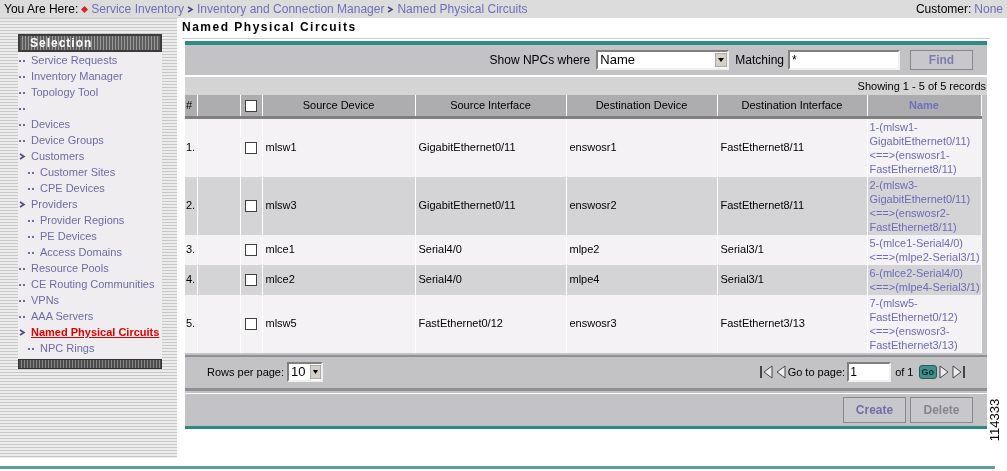 This screenshot has width=1007, height=471. What do you see at coordinates (874, 409) in the screenshot?
I see `action-button: Create` at bounding box center [874, 409].